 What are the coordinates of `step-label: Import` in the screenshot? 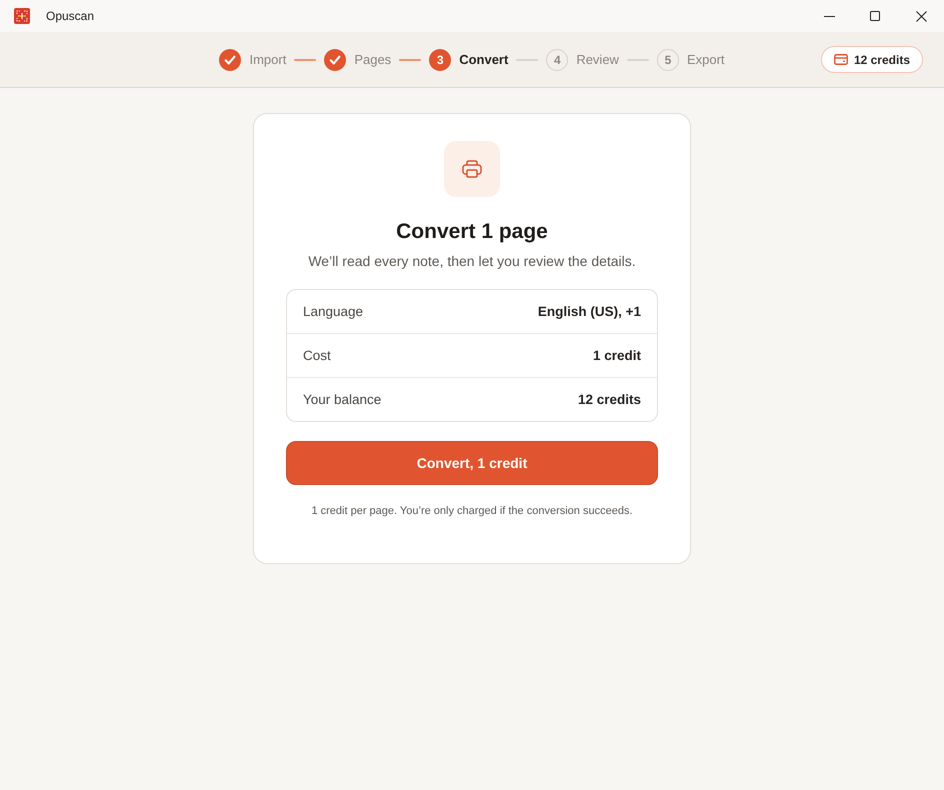 It's located at (267, 59).